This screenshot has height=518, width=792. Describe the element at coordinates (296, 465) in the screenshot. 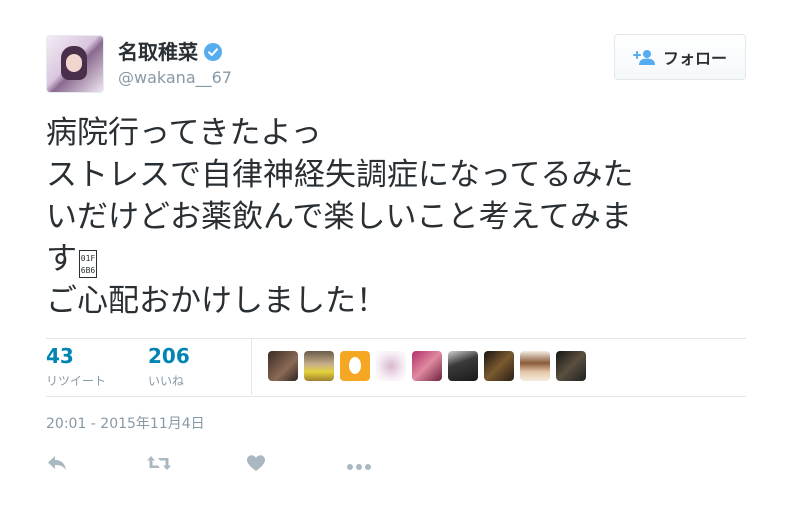

I see `like-button` at that location.